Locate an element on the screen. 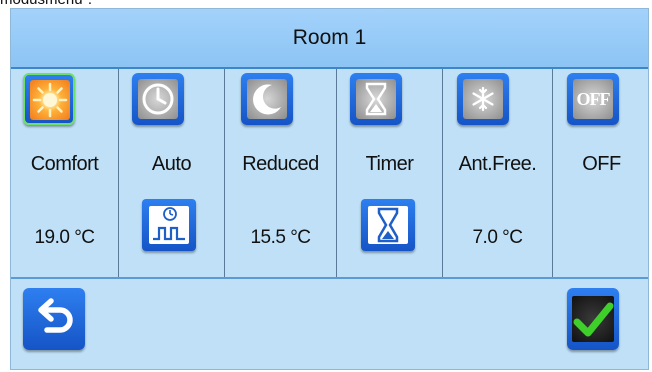  mode-label: Comfort is located at coordinates (64, 164).